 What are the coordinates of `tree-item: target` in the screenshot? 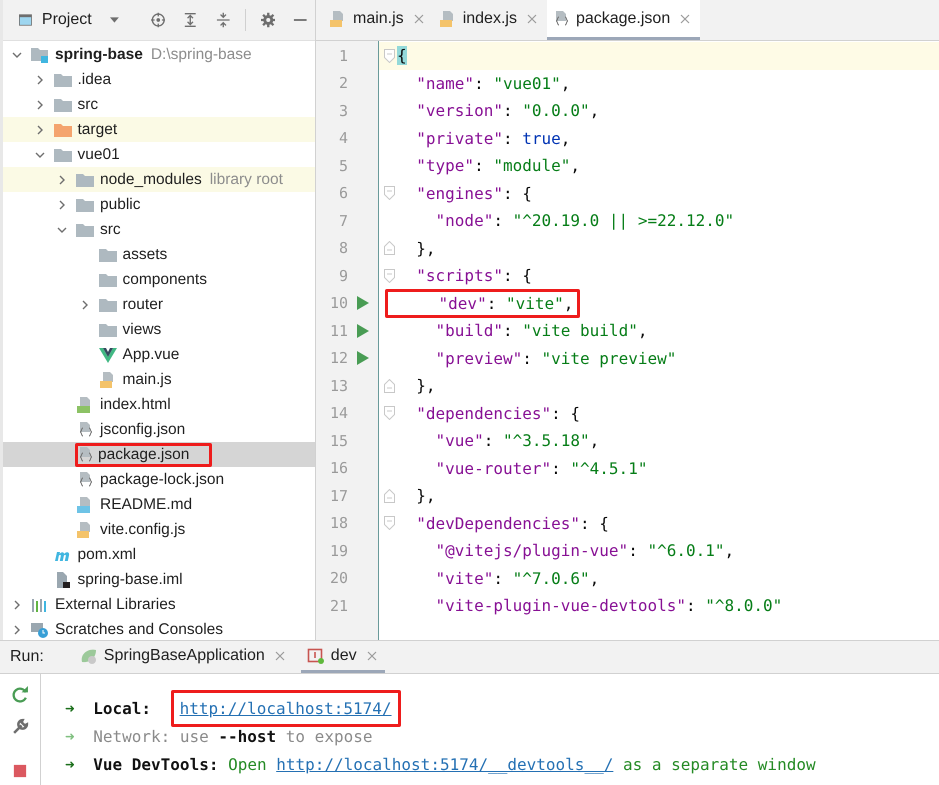 It's located at (159, 129).